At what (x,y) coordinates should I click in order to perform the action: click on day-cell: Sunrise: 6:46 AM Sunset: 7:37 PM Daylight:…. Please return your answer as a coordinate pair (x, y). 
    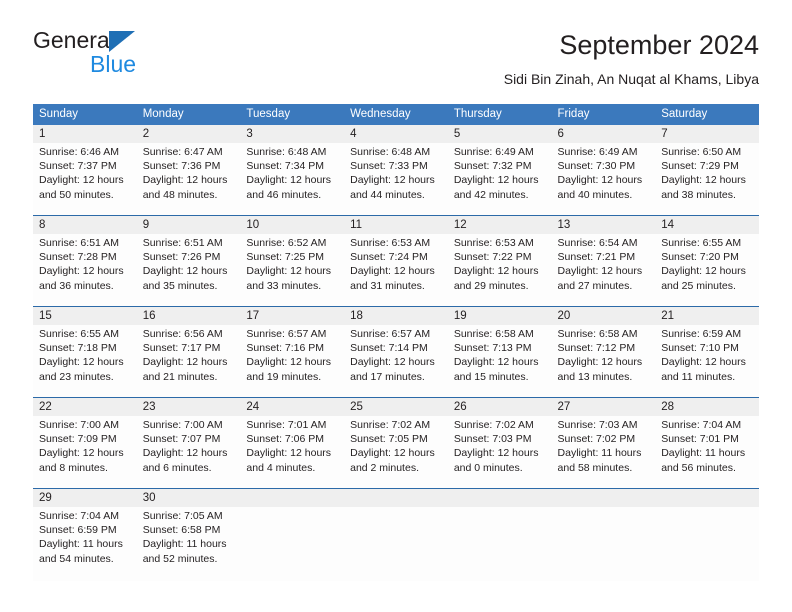
    Looking at the image, I should click on (85, 179).